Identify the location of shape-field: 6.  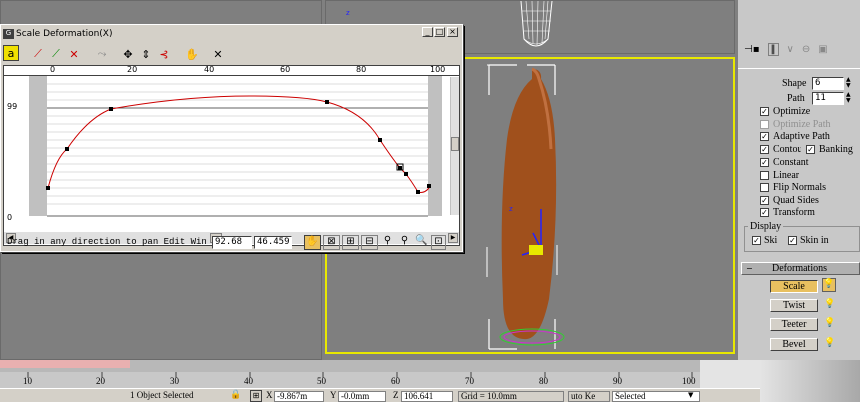
(828, 83).